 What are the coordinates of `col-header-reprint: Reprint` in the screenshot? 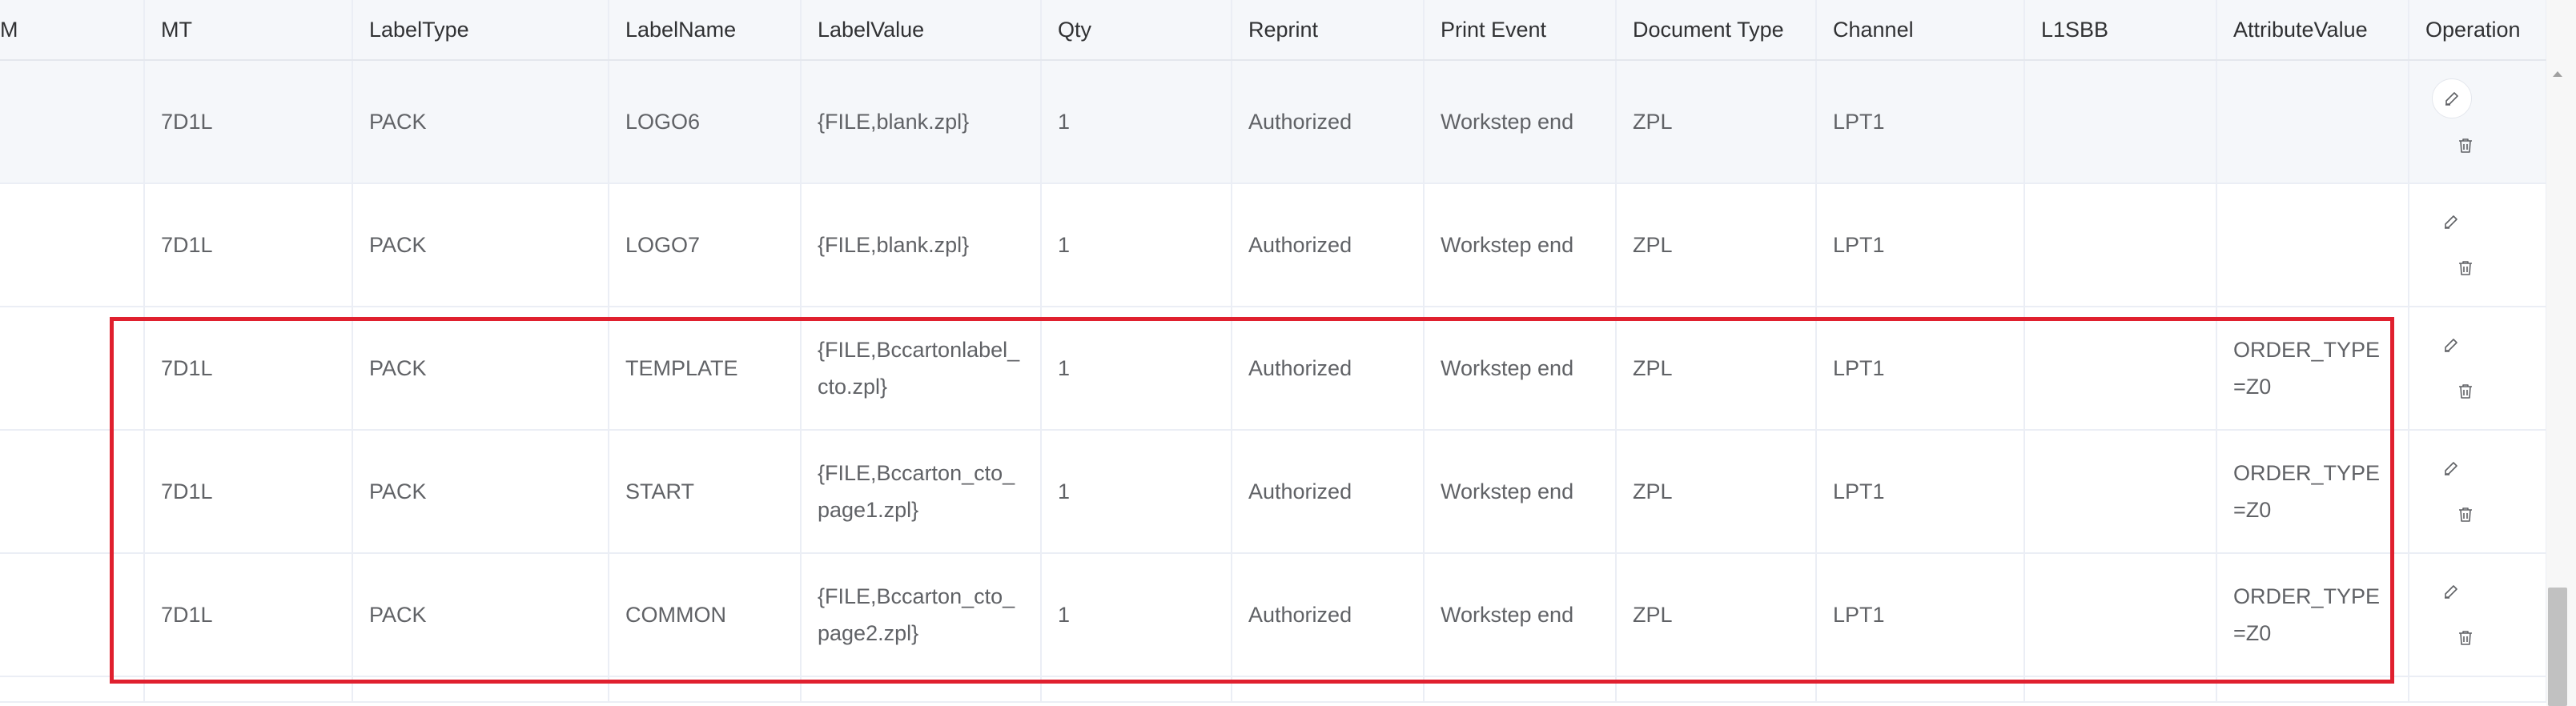 It's located at (1328, 30).